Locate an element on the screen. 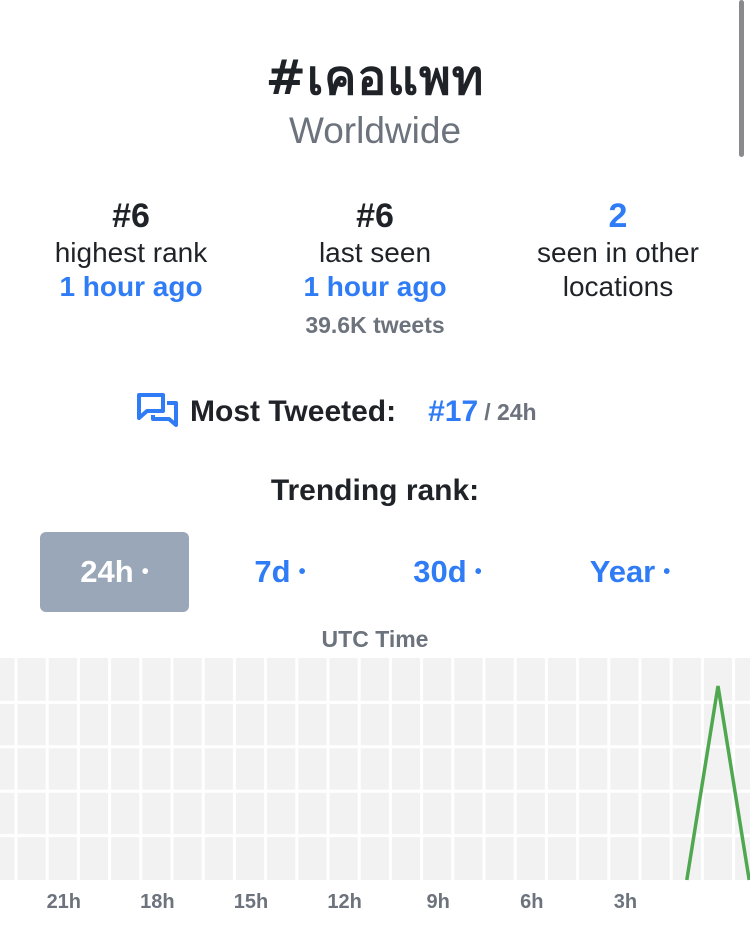  tab-24h: 24h • is located at coordinates (114, 572).